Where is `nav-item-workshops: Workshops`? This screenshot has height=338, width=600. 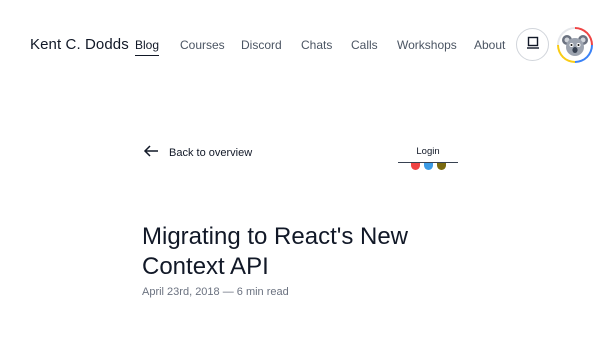 nav-item-workshops: Workshops is located at coordinates (427, 45).